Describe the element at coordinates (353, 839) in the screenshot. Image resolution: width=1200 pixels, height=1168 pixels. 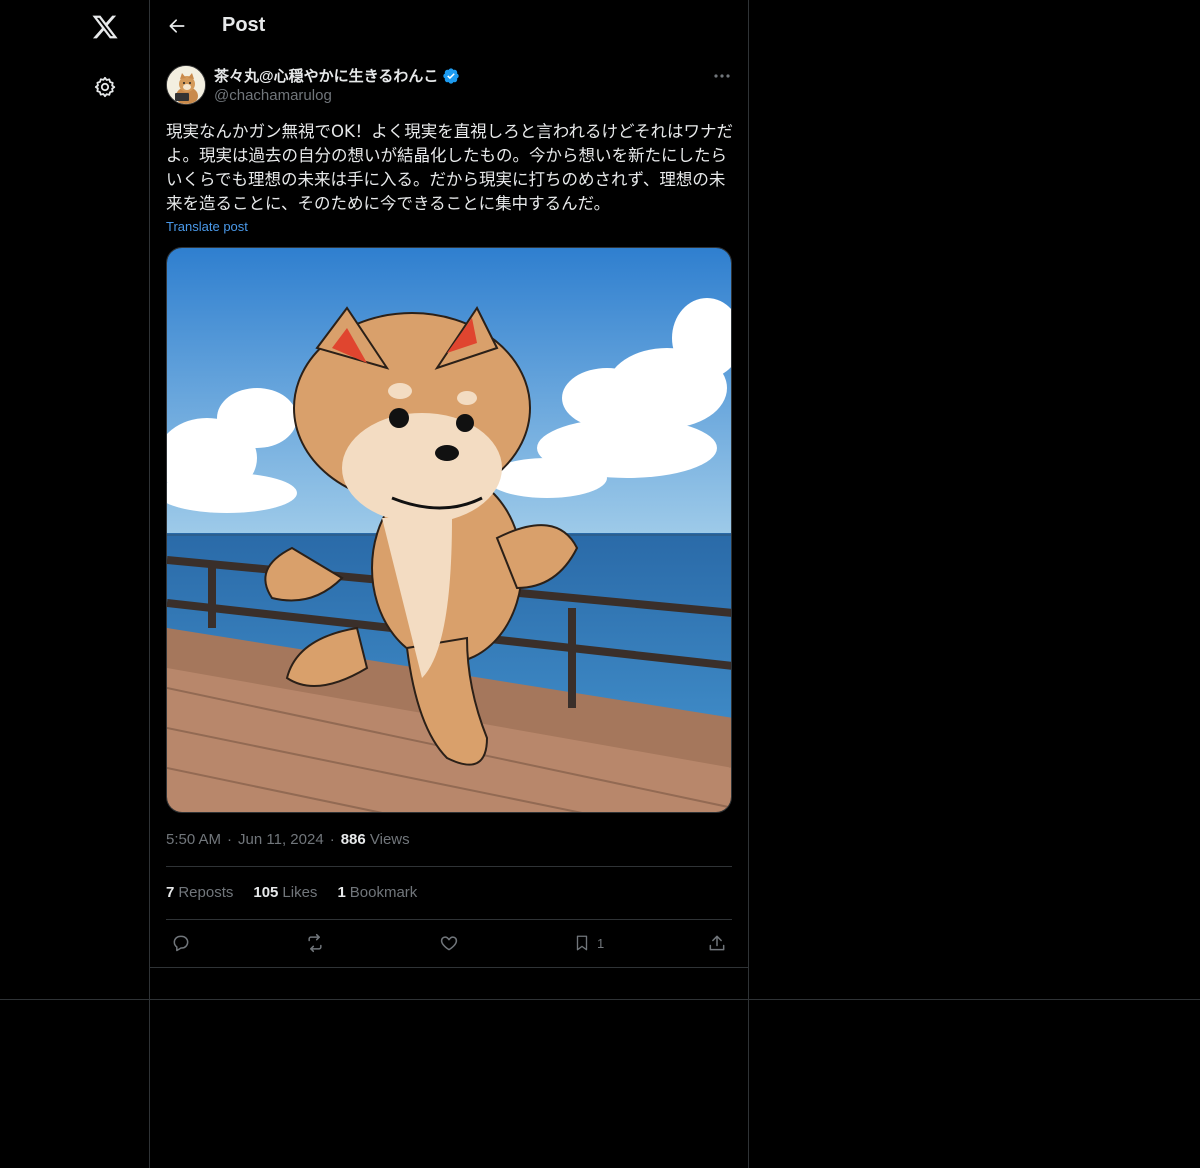
I see `views-count: 886` at that location.